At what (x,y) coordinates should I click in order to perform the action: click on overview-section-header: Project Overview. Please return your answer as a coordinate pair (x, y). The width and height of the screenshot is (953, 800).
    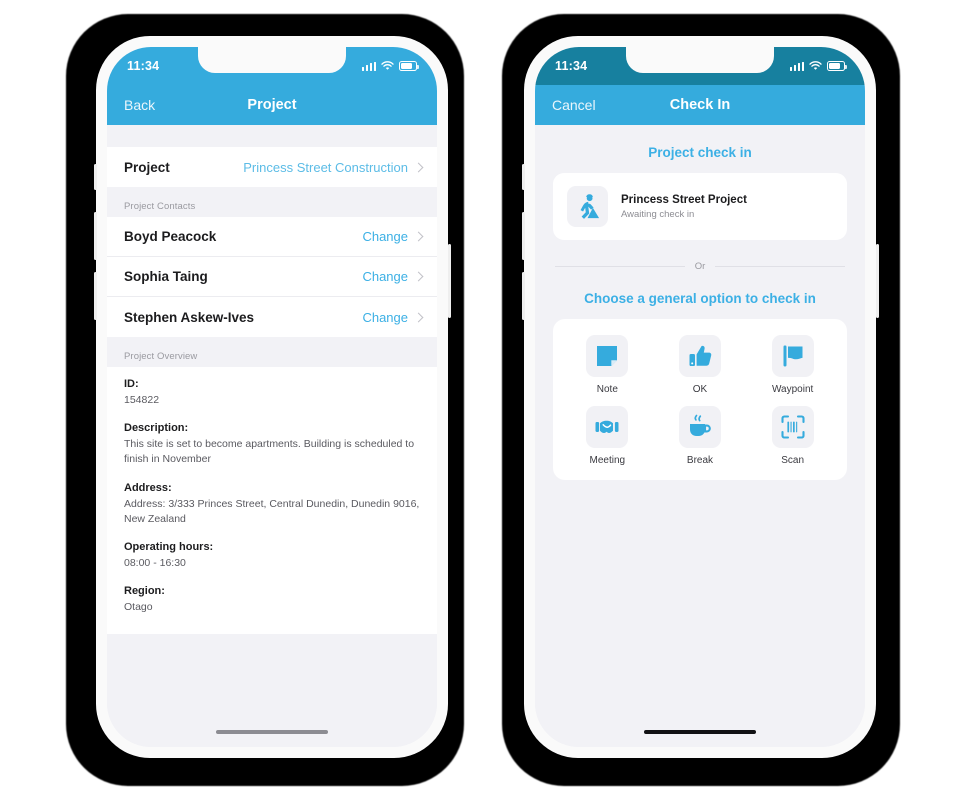
    Looking at the image, I should click on (272, 352).